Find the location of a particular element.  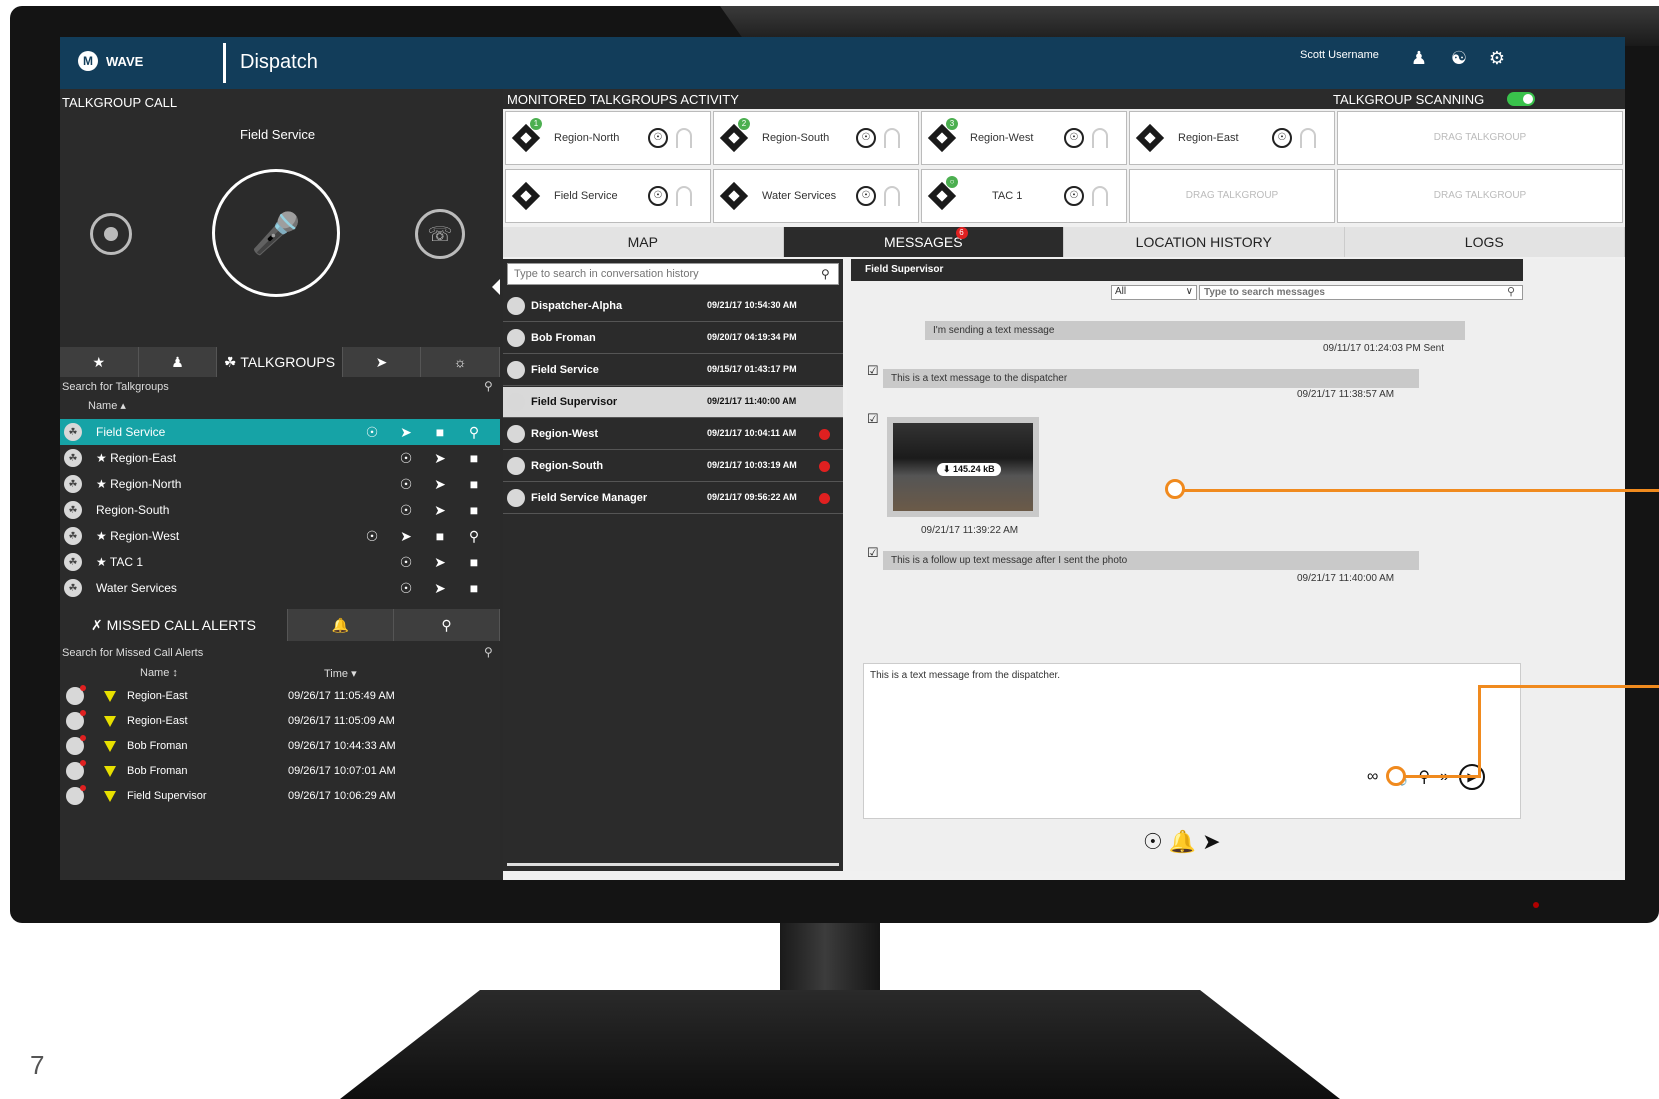

alerts-col-time: Time ▾ is located at coordinates (340, 673).